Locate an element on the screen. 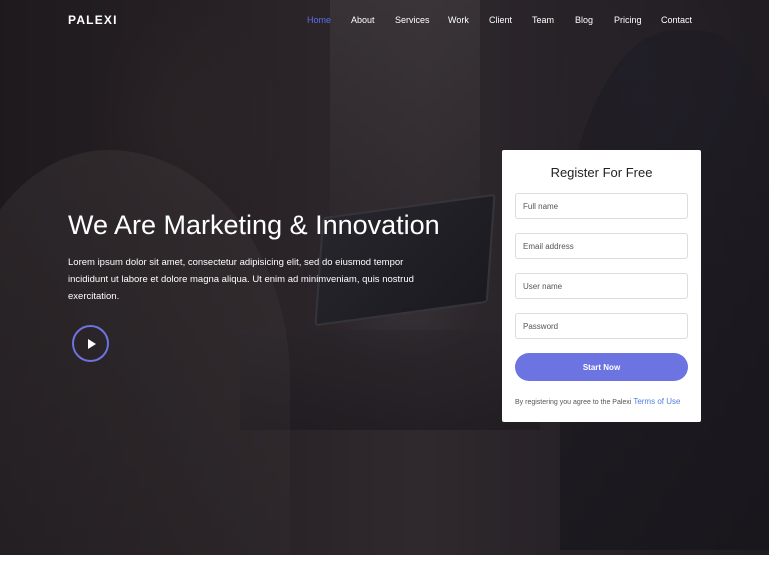 Image resolution: width=769 pixels, height=569 pixels. nav-item-work: Work is located at coordinates (458, 20).